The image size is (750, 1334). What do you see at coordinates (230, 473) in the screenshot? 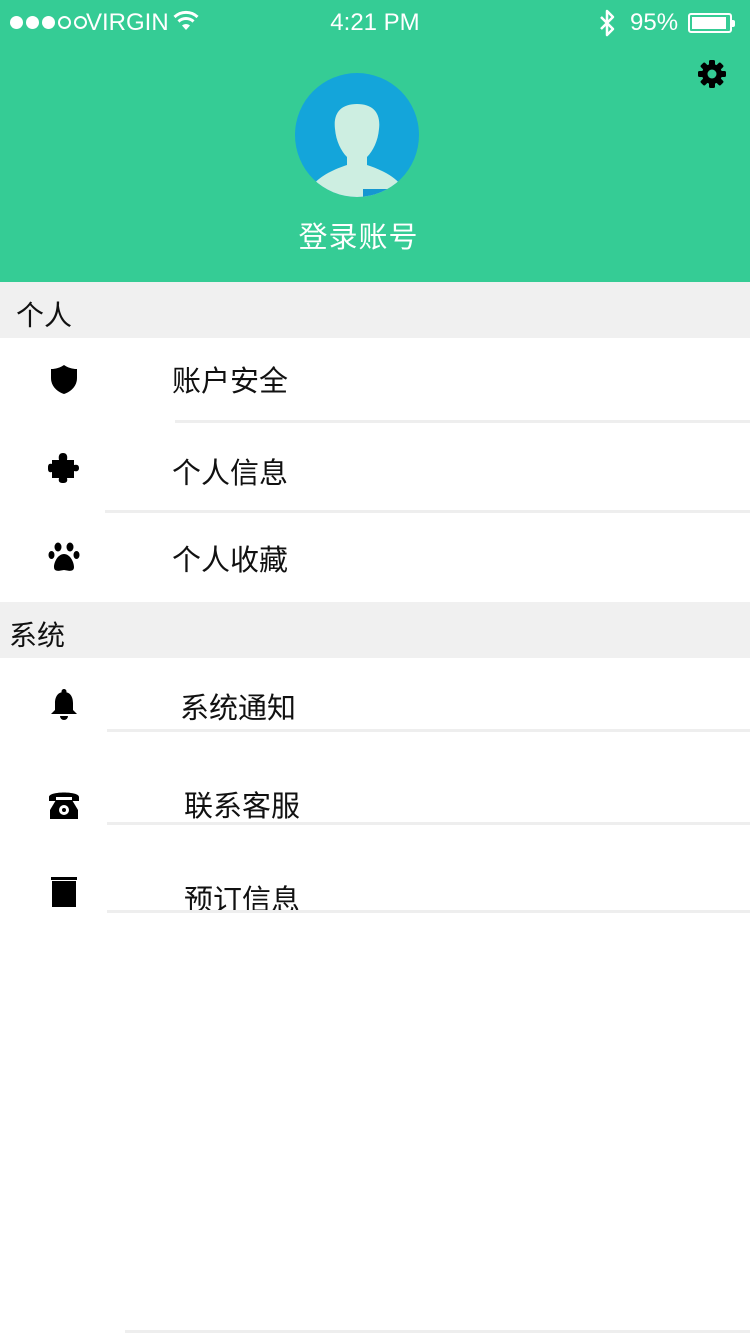
I see `menu-item-label: 个人信息` at bounding box center [230, 473].